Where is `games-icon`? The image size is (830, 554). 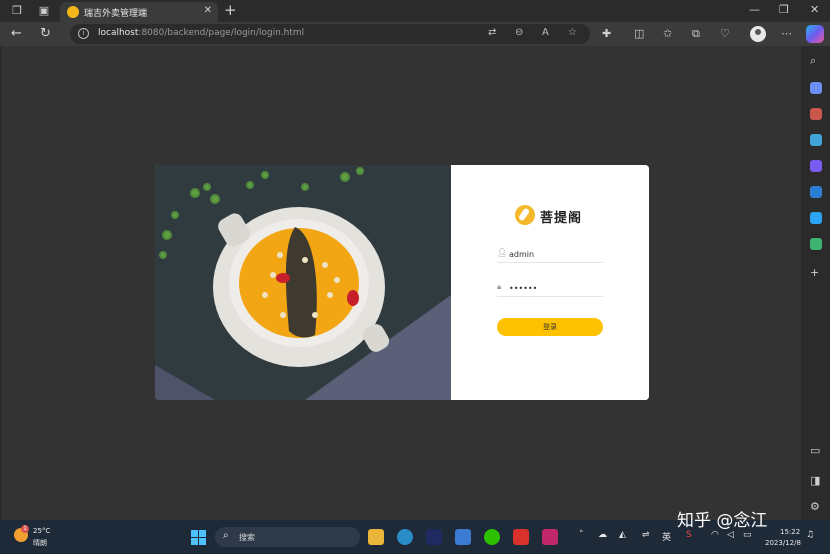 games-icon is located at coordinates (816, 140).